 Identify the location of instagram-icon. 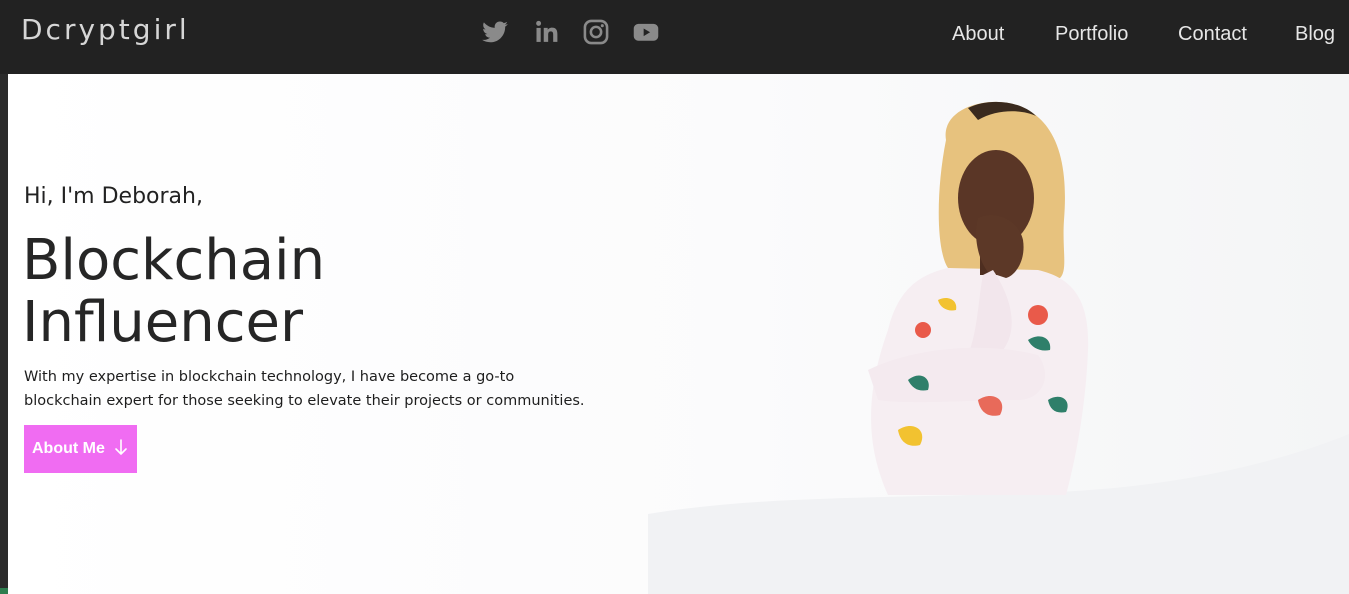
(596, 32).